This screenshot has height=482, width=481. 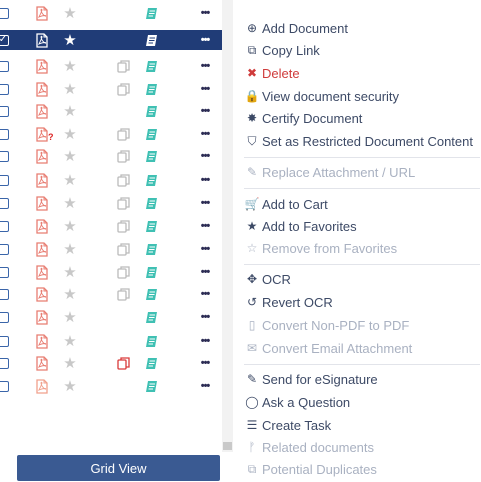 What do you see at coordinates (359, 141) in the screenshot?
I see `menu-item-set-as-restricted-document-content: ⛉ Set as Restricted Document Content` at bounding box center [359, 141].